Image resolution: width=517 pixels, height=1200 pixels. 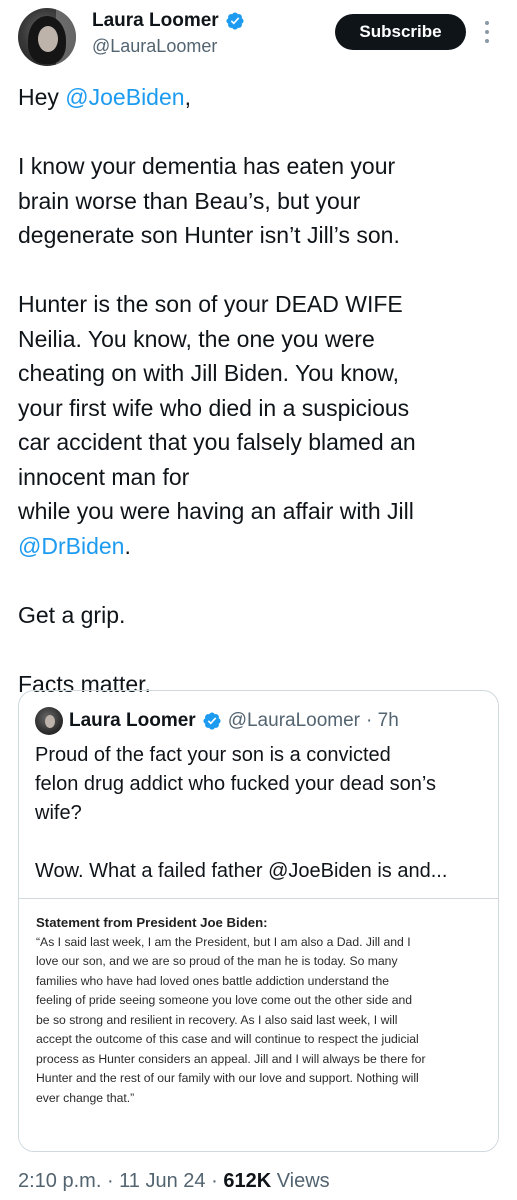 What do you see at coordinates (196, 338) in the screenshot?
I see `paragraph-line: Neilia. You know, the one you were` at bounding box center [196, 338].